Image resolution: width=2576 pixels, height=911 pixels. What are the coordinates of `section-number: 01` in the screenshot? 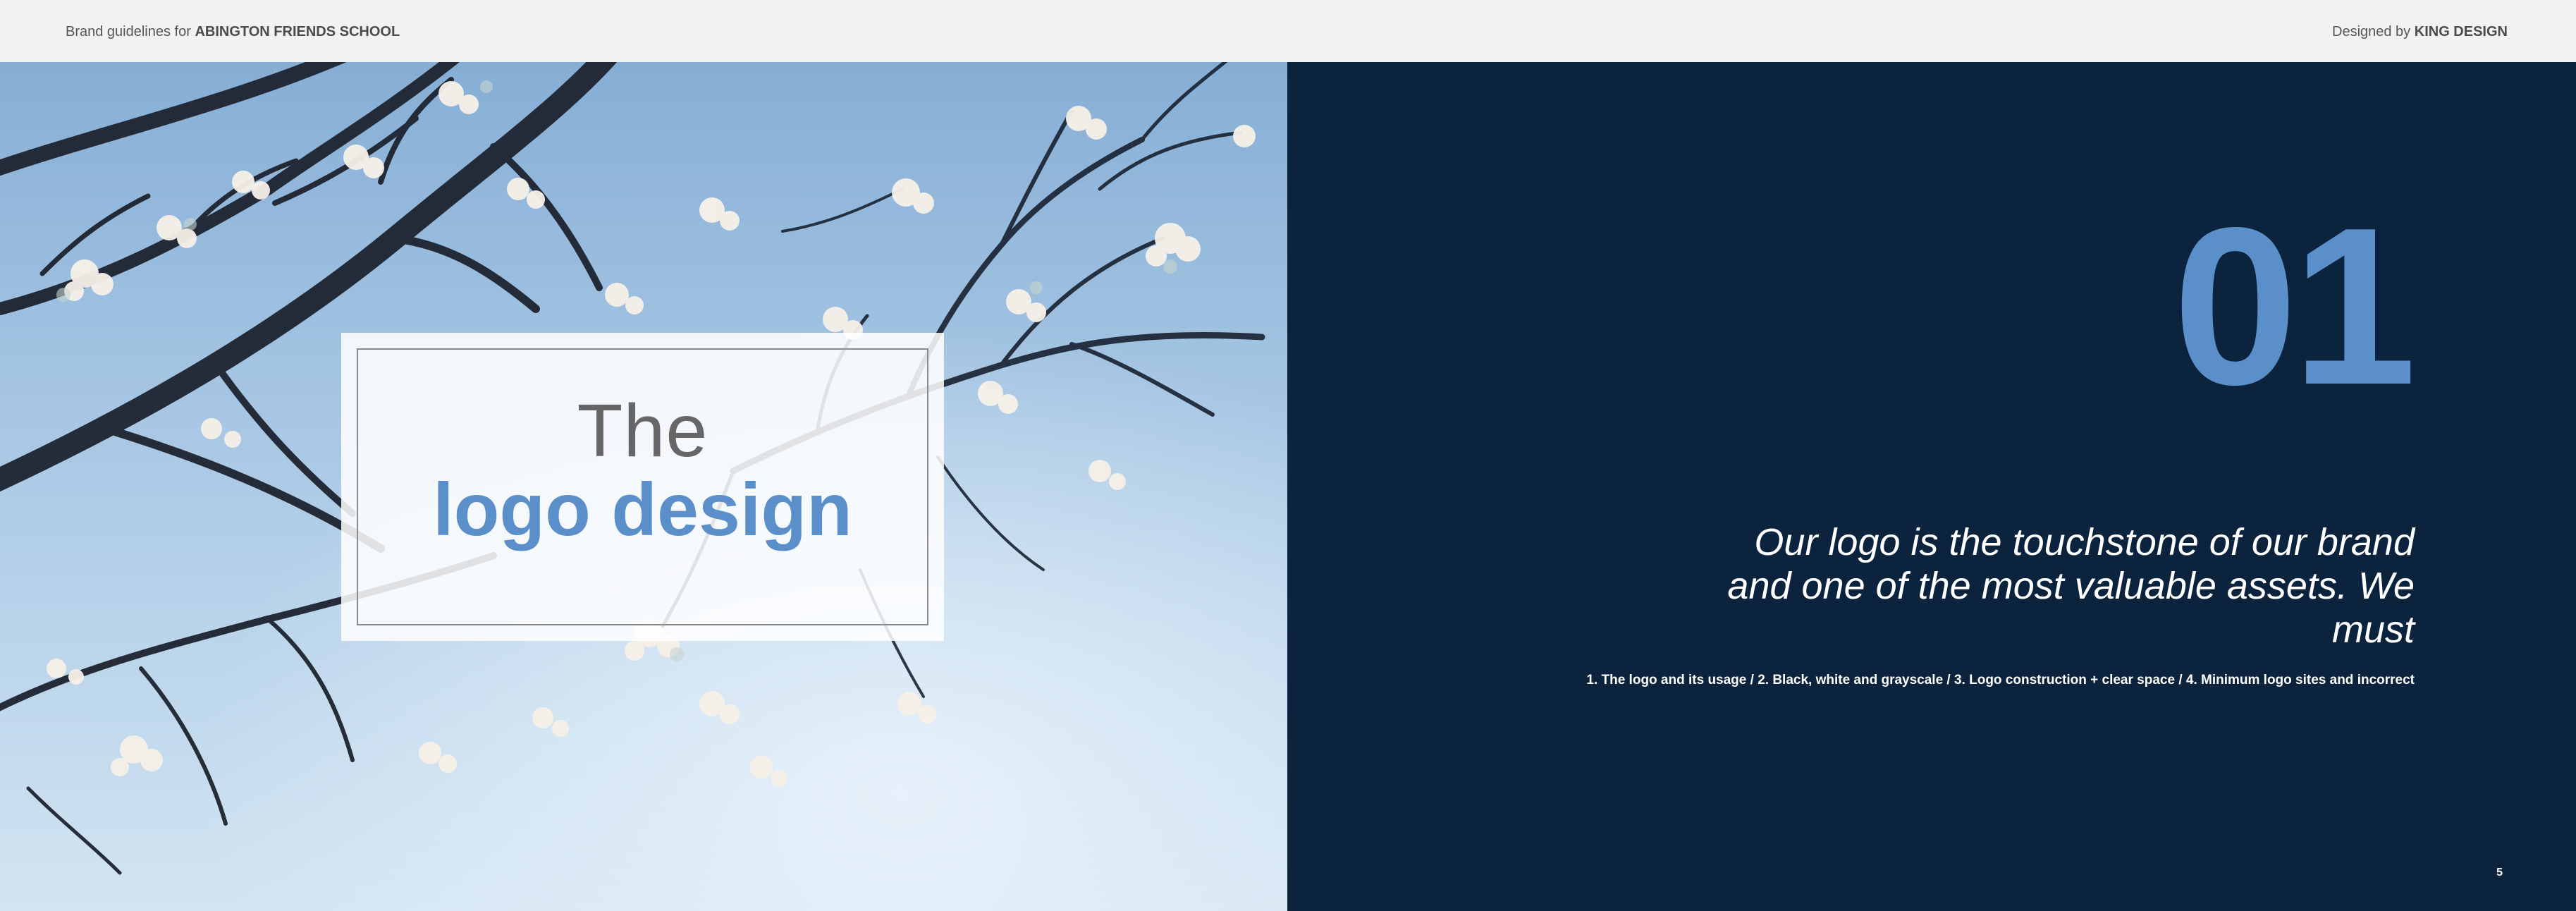 It's located at (2295, 306).